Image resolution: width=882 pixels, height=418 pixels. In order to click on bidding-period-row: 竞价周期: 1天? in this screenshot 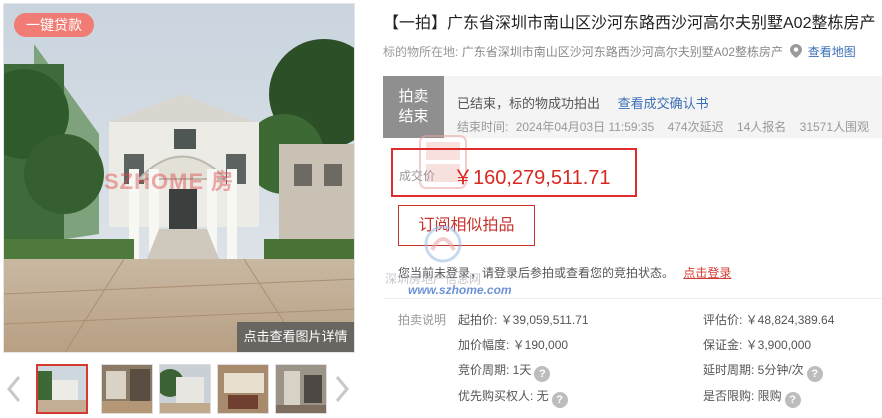, I will do `click(504, 371)`.